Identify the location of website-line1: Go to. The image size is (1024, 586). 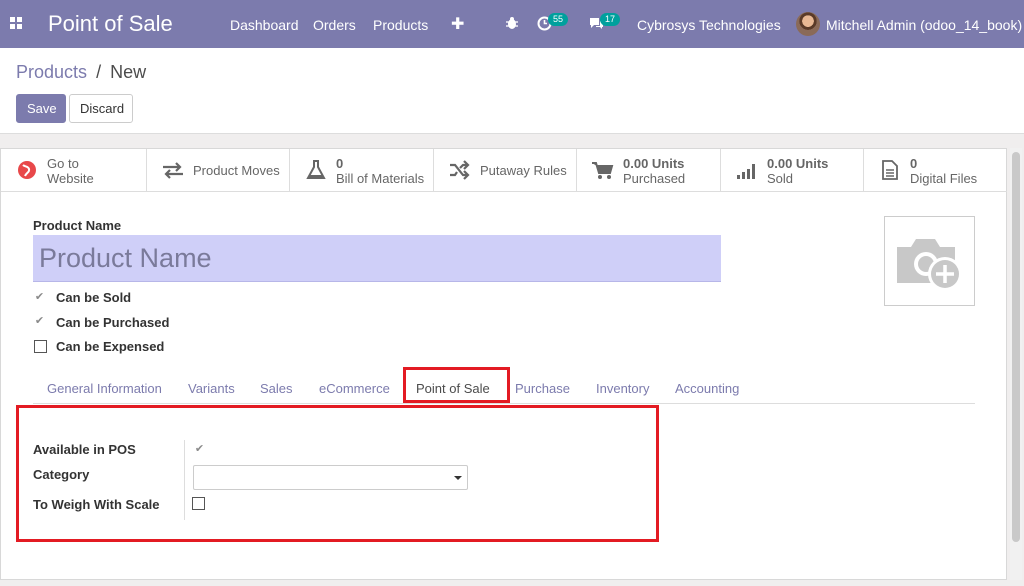
(63, 163).